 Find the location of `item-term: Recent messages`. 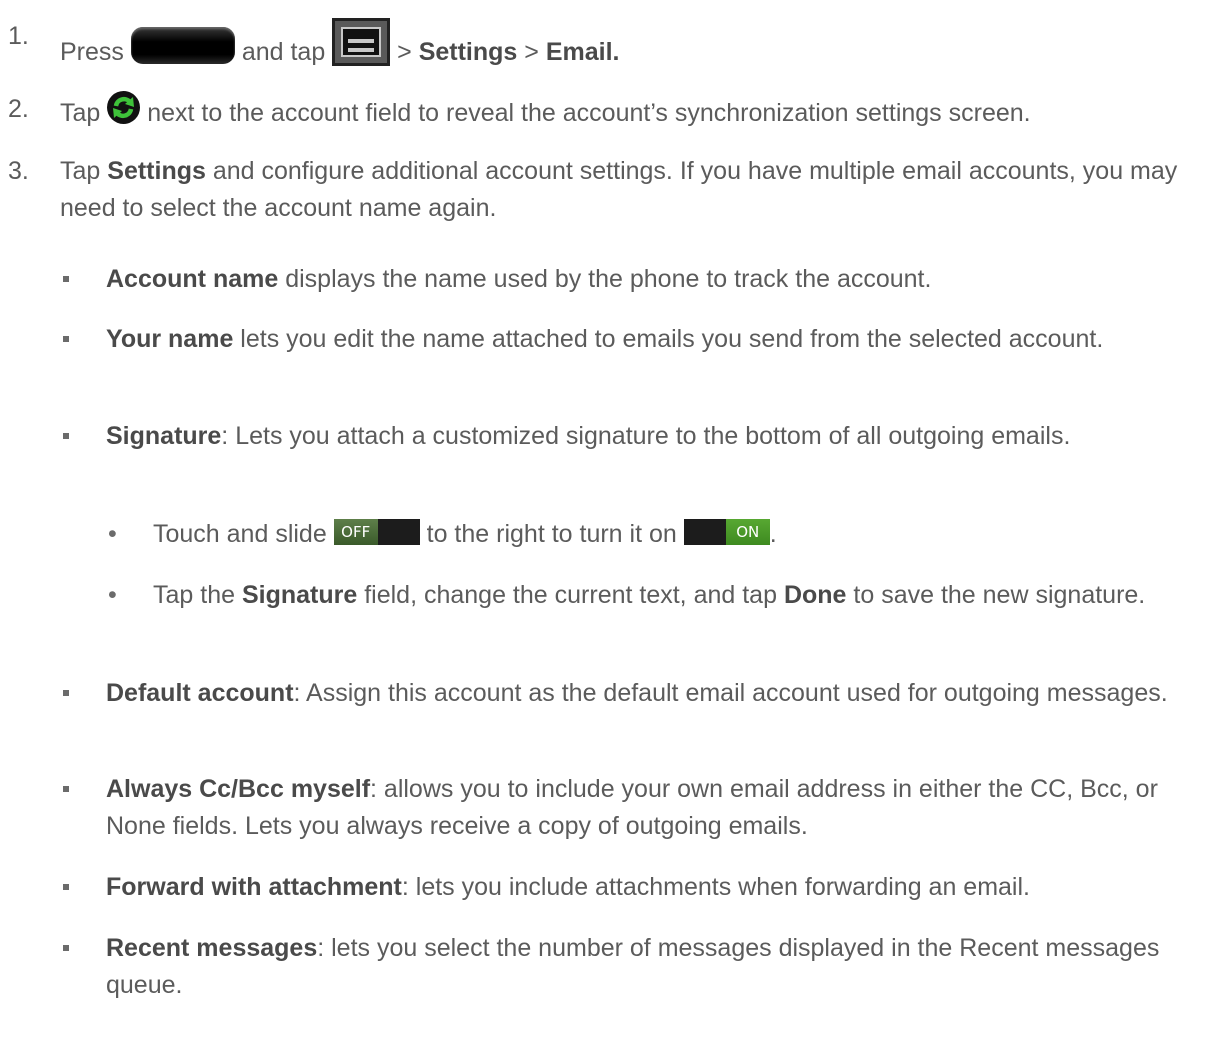

item-term: Recent messages is located at coordinates (212, 948).